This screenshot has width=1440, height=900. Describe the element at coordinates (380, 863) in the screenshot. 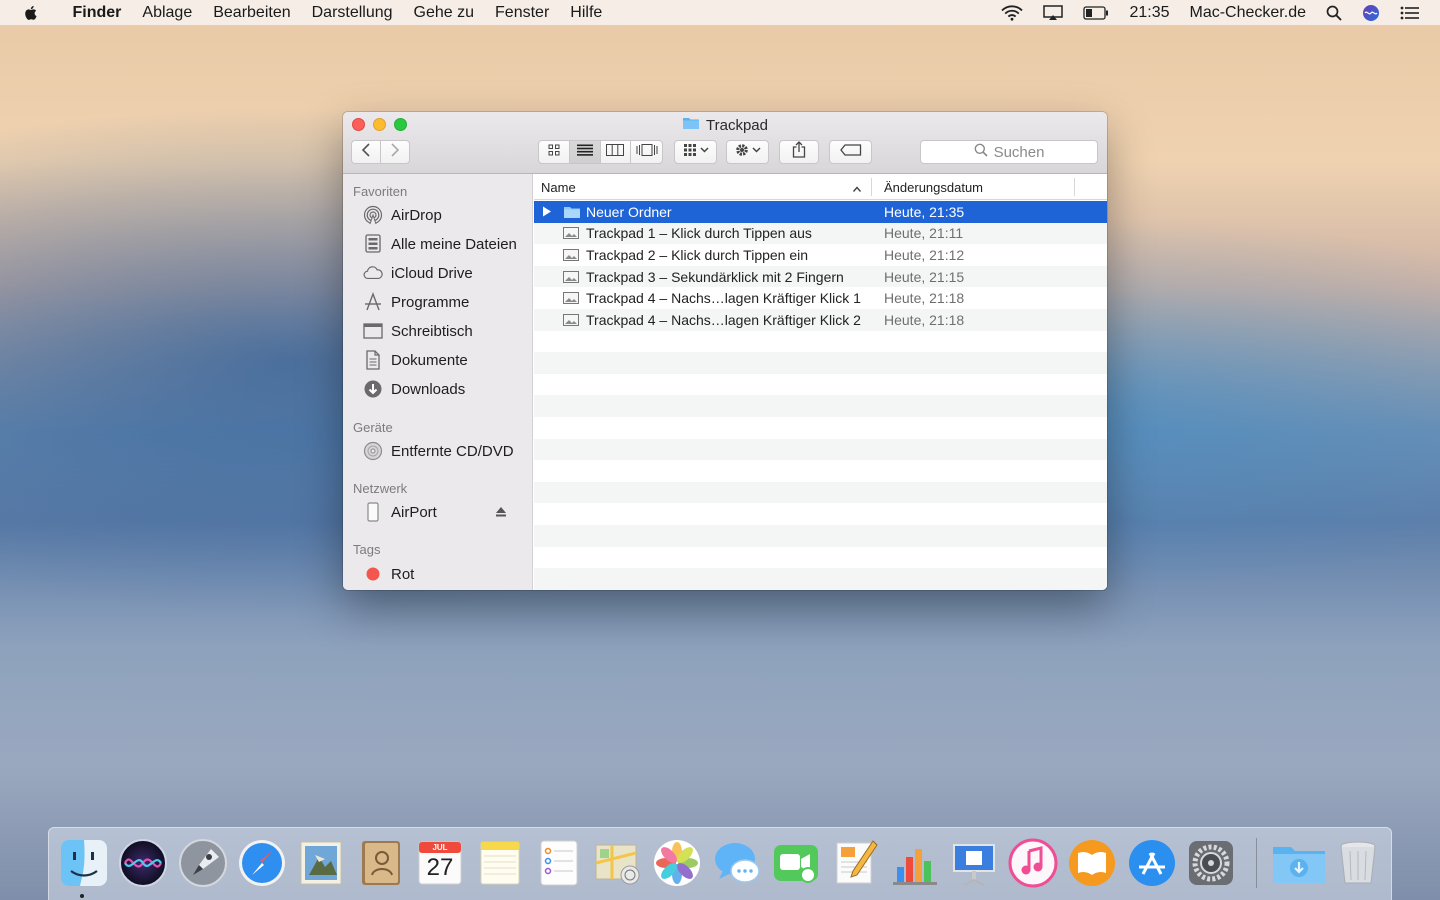

I see `contacts-icon` at that location.